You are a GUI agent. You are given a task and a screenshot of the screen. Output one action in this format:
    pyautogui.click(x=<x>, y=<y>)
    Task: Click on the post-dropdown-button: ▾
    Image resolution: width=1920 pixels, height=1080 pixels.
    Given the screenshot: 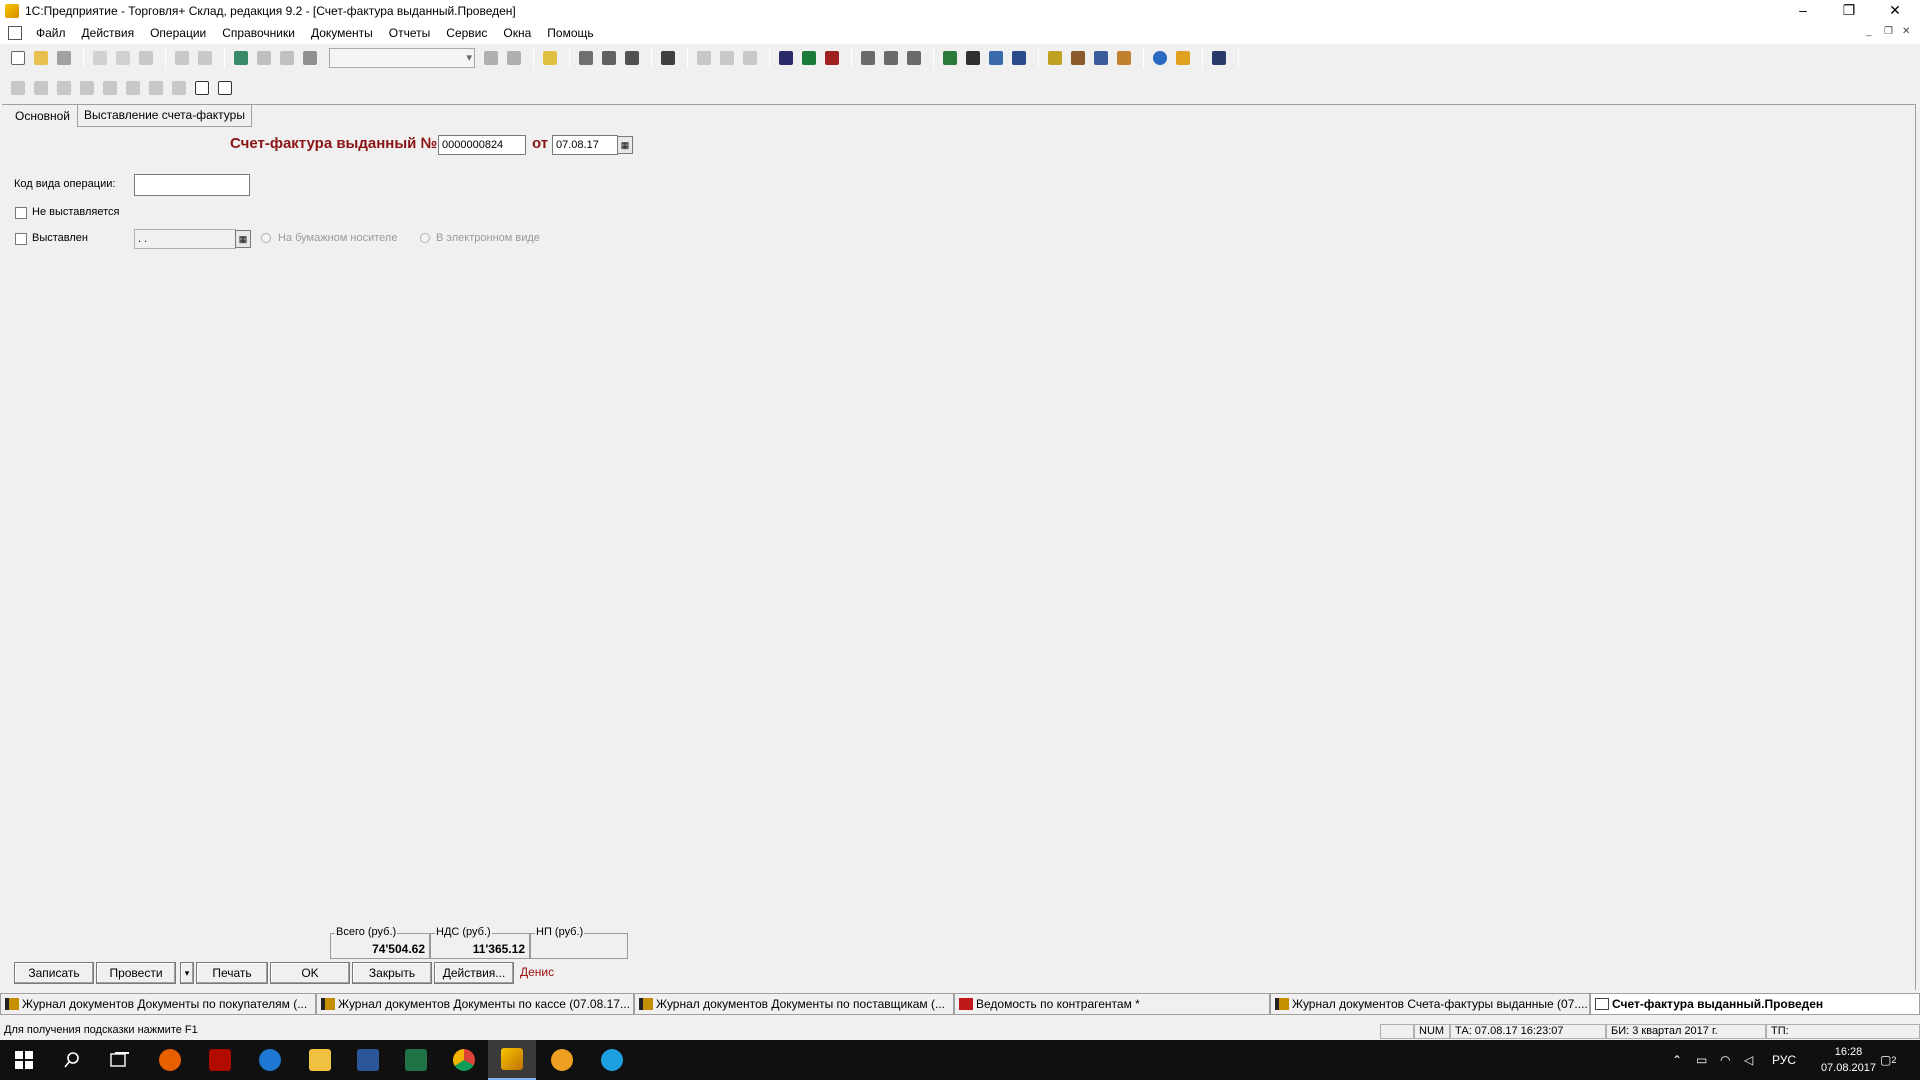 What is the action you would take?
    pyautogui.click(x=187, y=973)
    